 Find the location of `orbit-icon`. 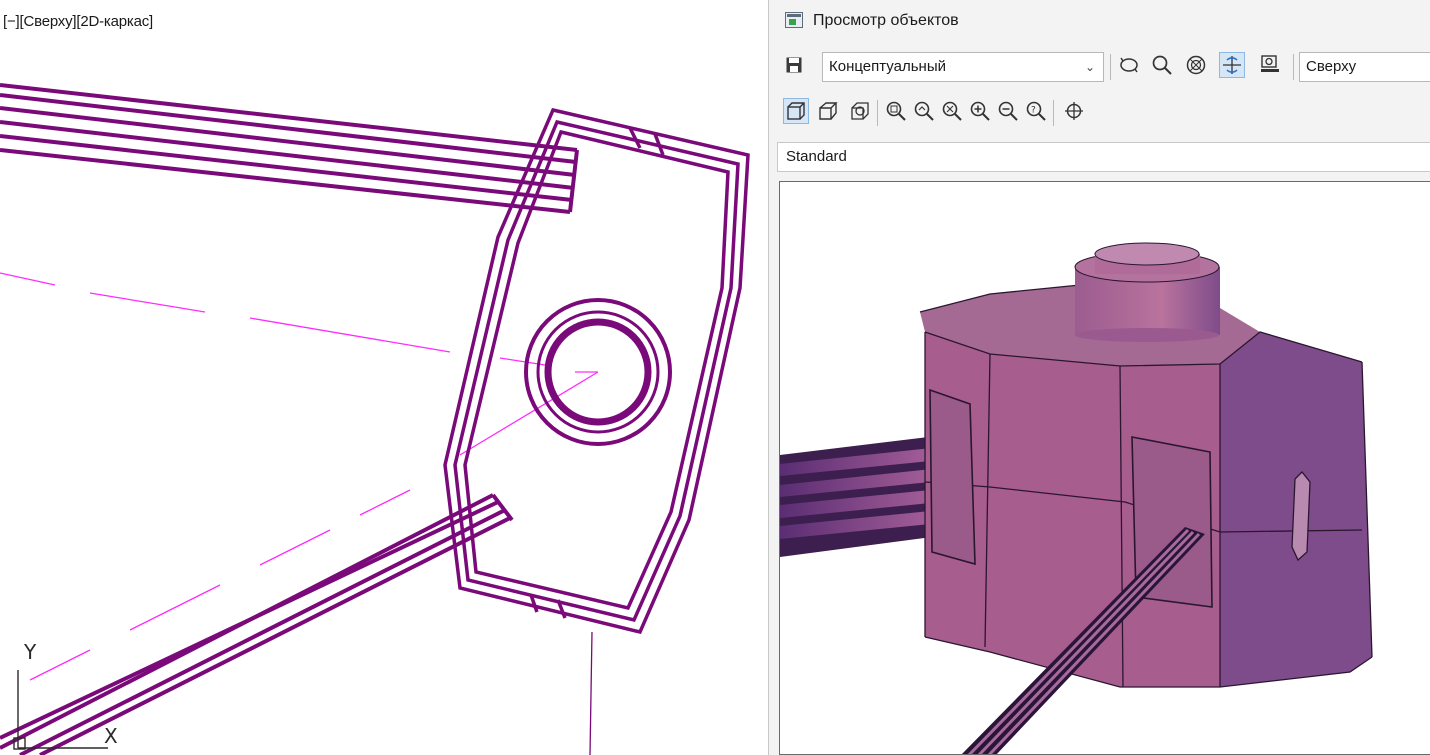

orbit-icon is located at coordinates (1129, 65).